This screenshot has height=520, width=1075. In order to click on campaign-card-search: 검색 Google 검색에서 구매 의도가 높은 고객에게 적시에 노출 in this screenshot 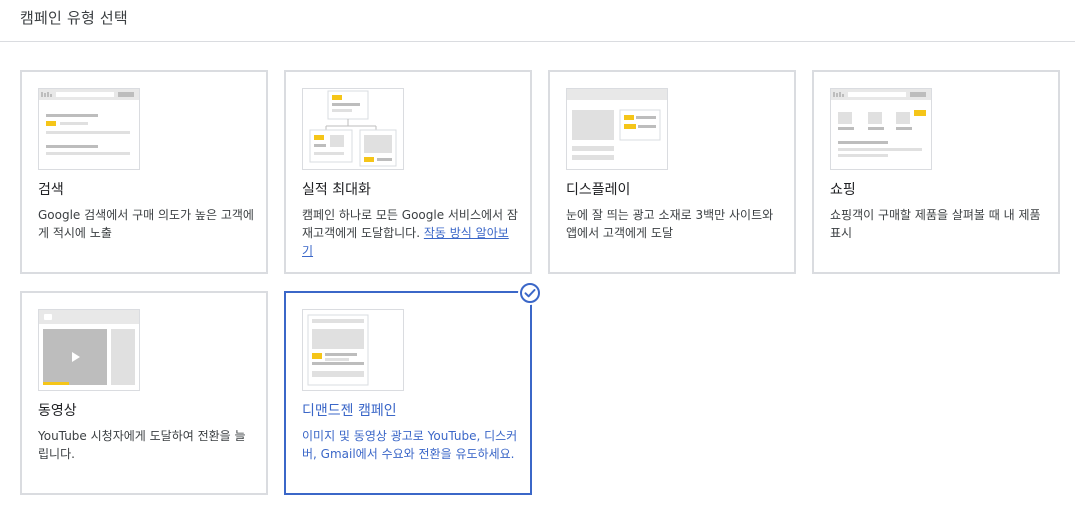, I will do `click(144, 172)`.